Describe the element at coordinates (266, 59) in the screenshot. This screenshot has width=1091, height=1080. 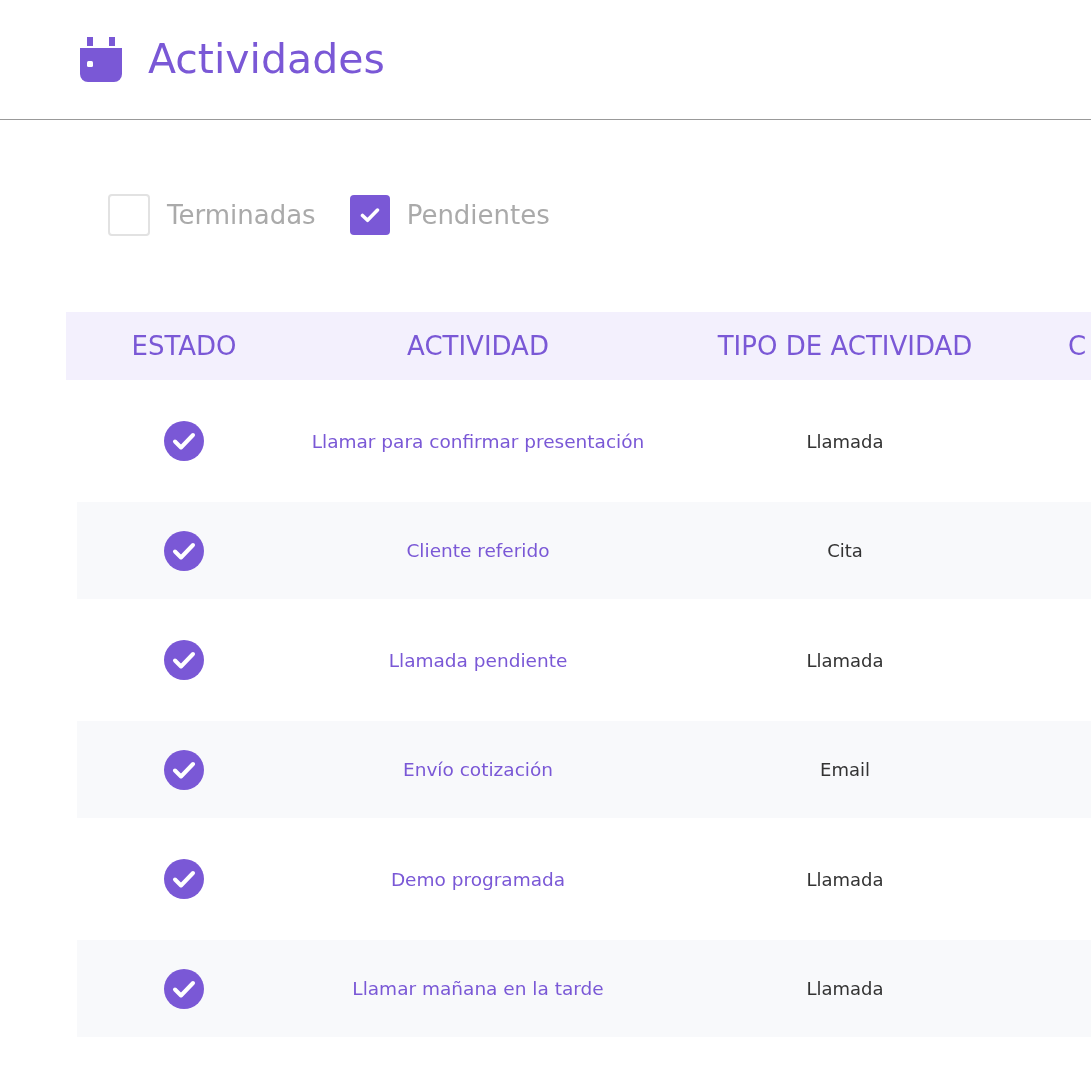
I see `page-title: Actividades` at that location.